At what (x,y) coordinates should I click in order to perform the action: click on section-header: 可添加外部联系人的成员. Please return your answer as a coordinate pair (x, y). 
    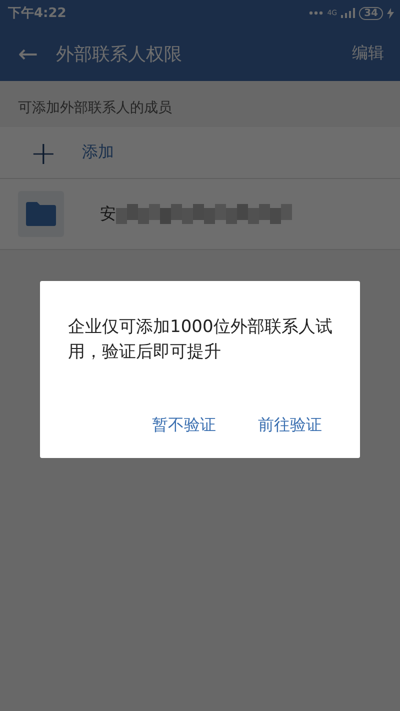
    Looking at the image, I should click on (200, 104).